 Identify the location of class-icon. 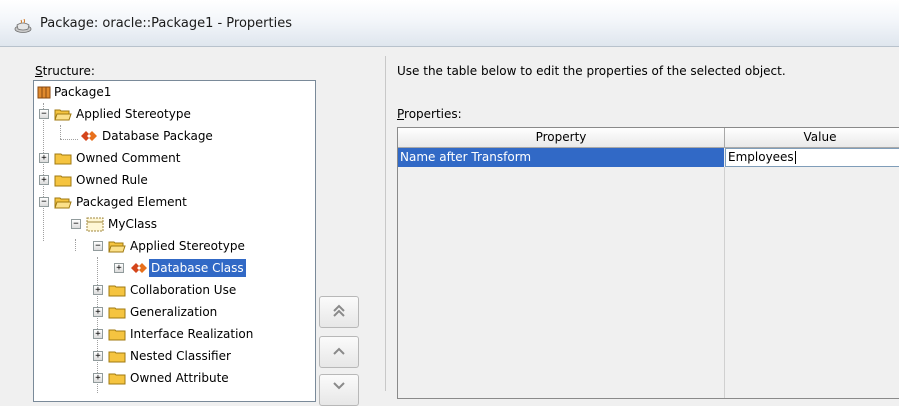
(95, 224).